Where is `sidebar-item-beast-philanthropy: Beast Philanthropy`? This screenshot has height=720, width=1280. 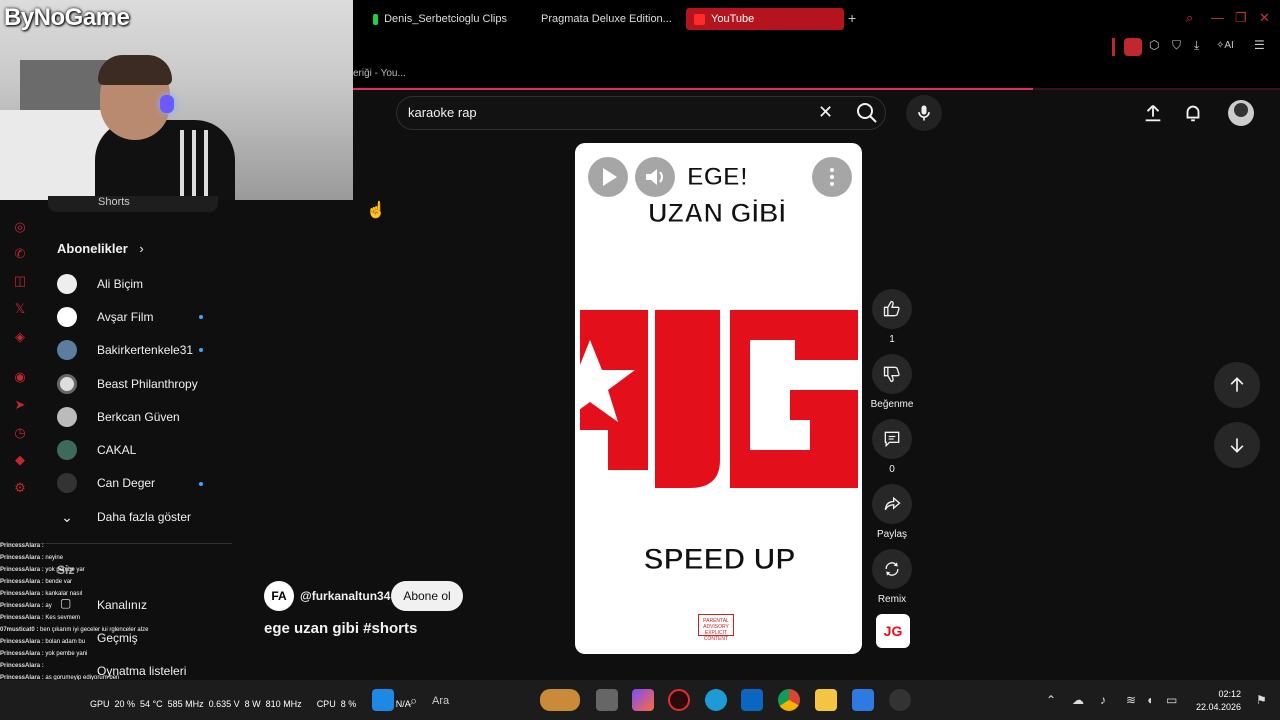 sidebar-item-beast-philanthropy: Beast Philanthropy is located at coordinates (127, 384).